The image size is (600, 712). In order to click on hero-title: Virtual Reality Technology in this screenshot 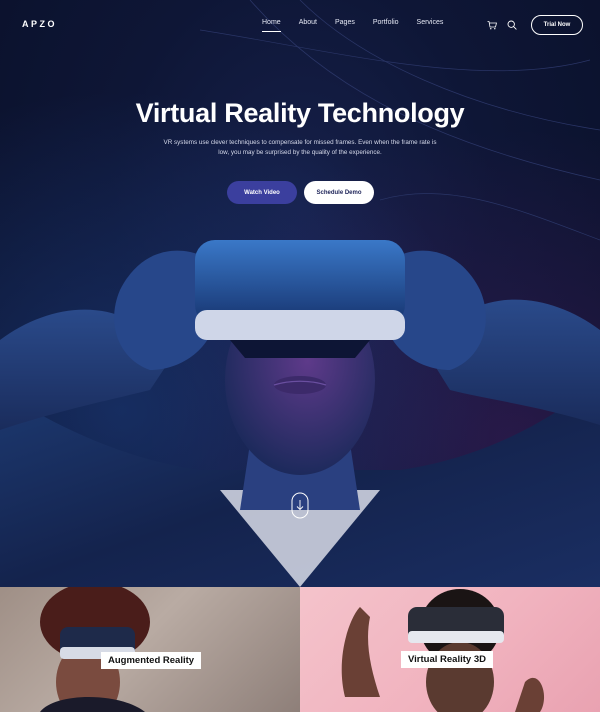, I will do `click(300, 113)`.